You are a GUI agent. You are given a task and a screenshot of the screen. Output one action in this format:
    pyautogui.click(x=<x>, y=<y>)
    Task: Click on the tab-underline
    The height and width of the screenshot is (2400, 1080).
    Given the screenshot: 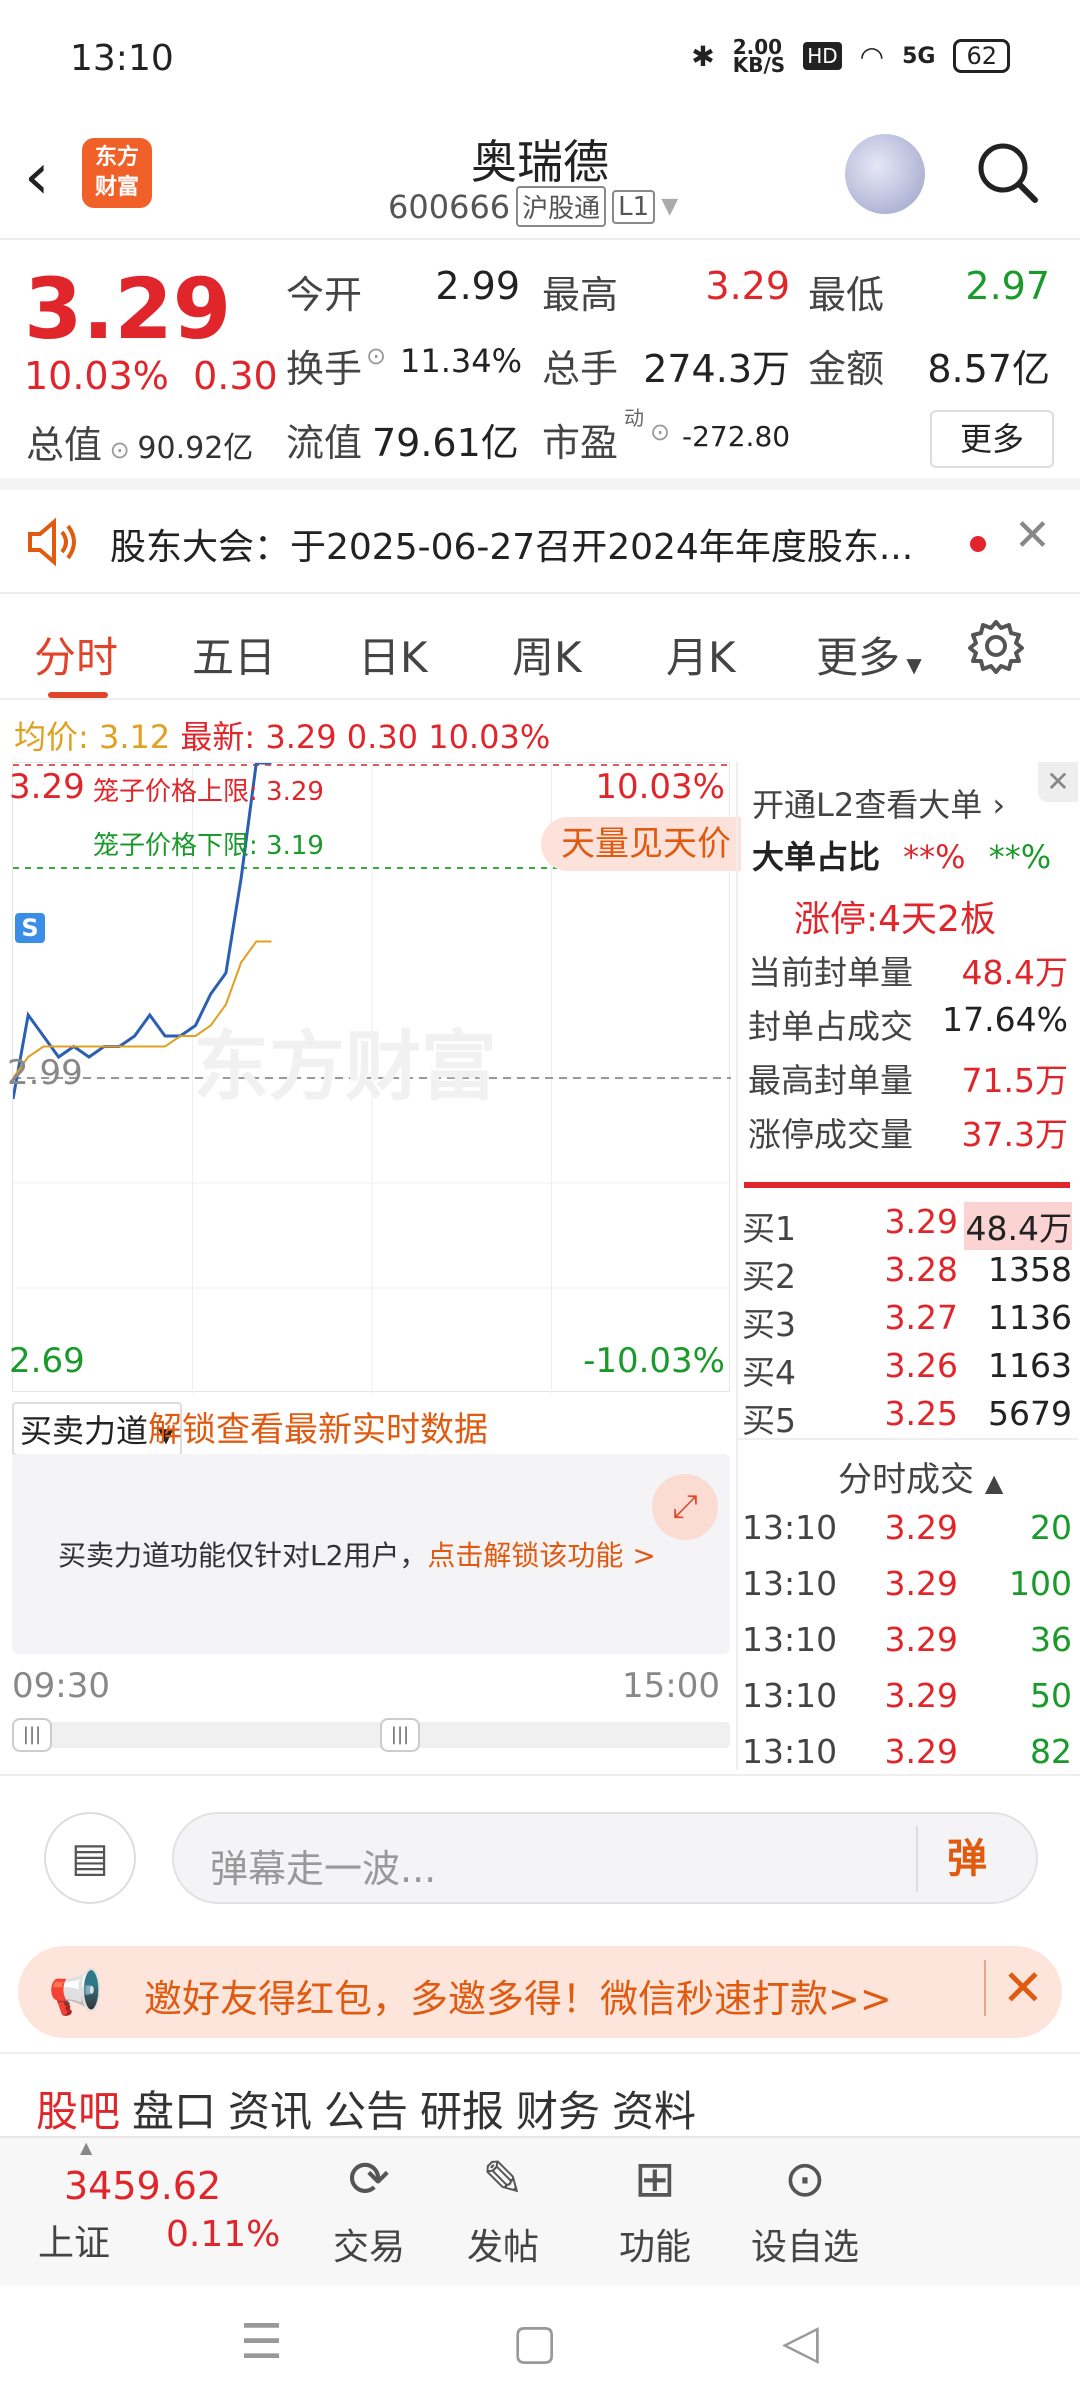 What is the action you would take?
    pyautogui.click(x=78, y=695)
    